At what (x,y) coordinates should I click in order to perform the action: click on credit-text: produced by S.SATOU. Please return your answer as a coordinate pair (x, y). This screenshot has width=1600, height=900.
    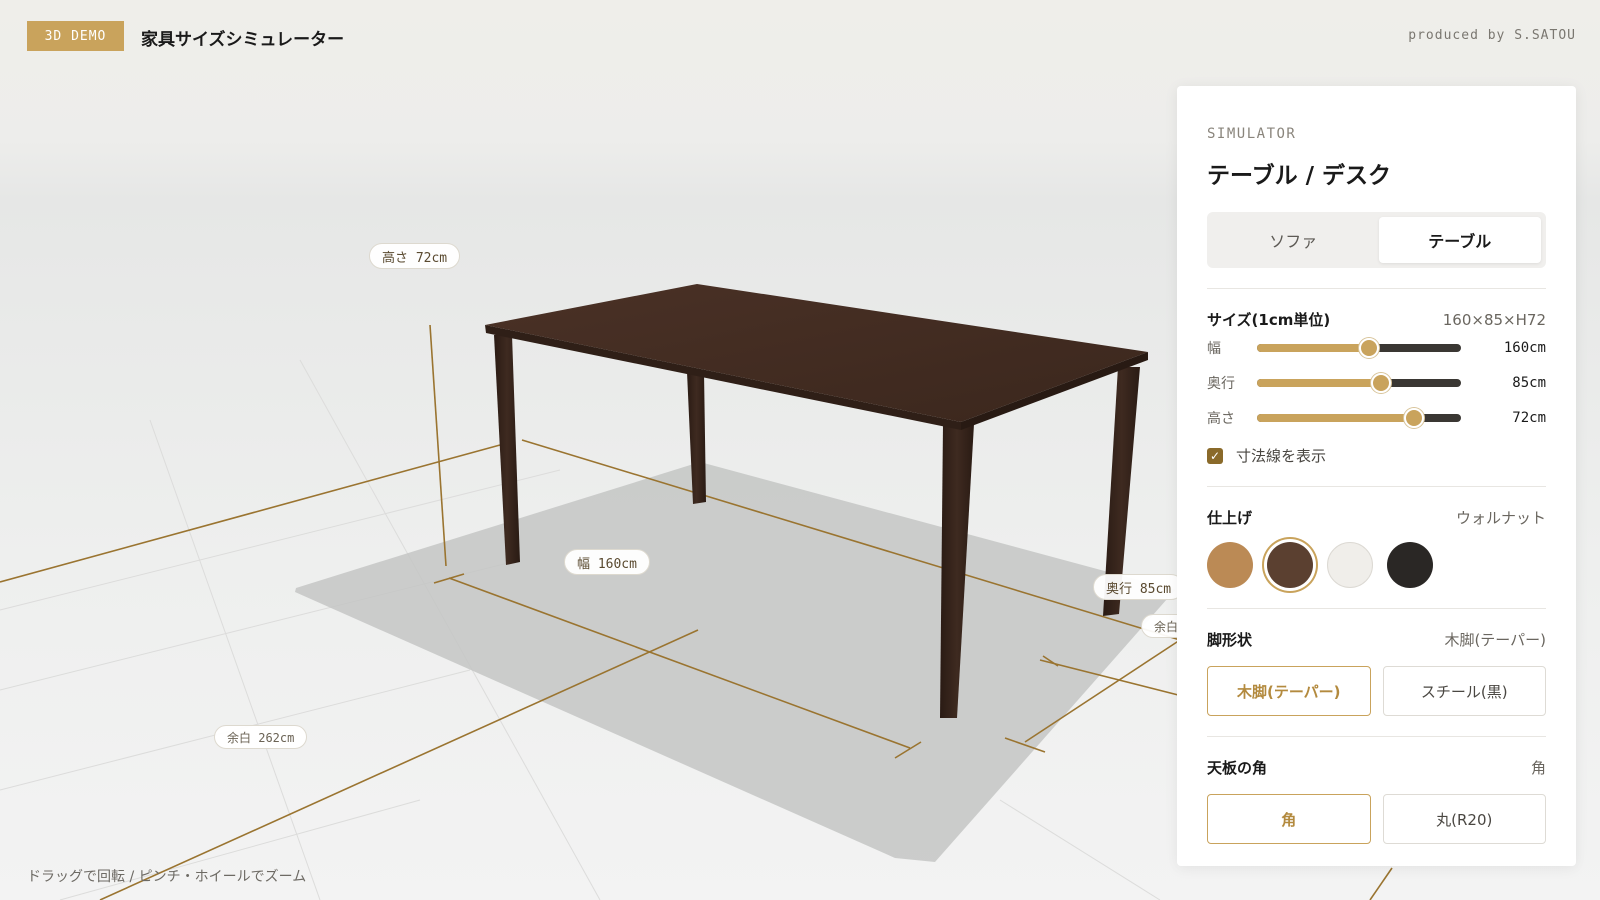
    Looking at the image, I should click on (1492, 35).